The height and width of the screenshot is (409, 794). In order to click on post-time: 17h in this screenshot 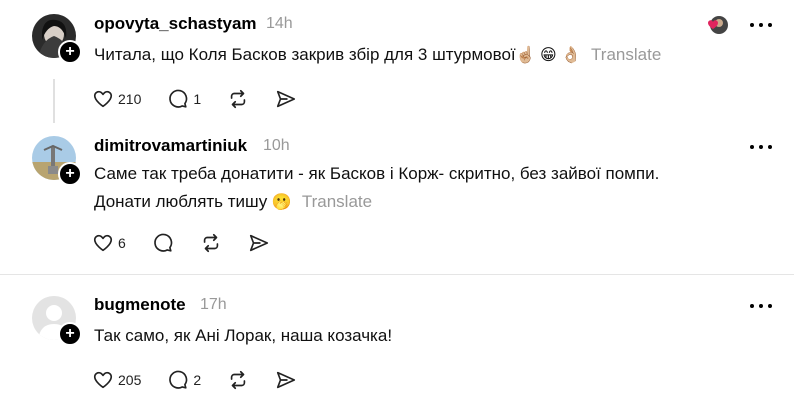, I will do `click(213, 304)`.